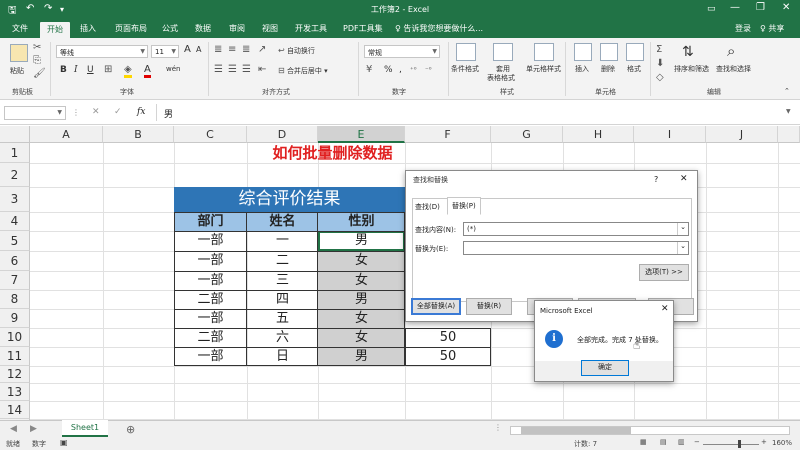 The height and width of the screenshot is (450, 800). I want to click on bold-button: B, so click(63, 70).